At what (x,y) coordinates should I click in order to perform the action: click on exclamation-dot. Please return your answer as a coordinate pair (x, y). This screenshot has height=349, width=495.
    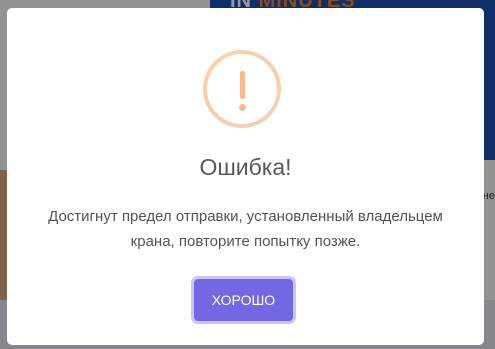
    Looking at the image, I should click on (242, 107).